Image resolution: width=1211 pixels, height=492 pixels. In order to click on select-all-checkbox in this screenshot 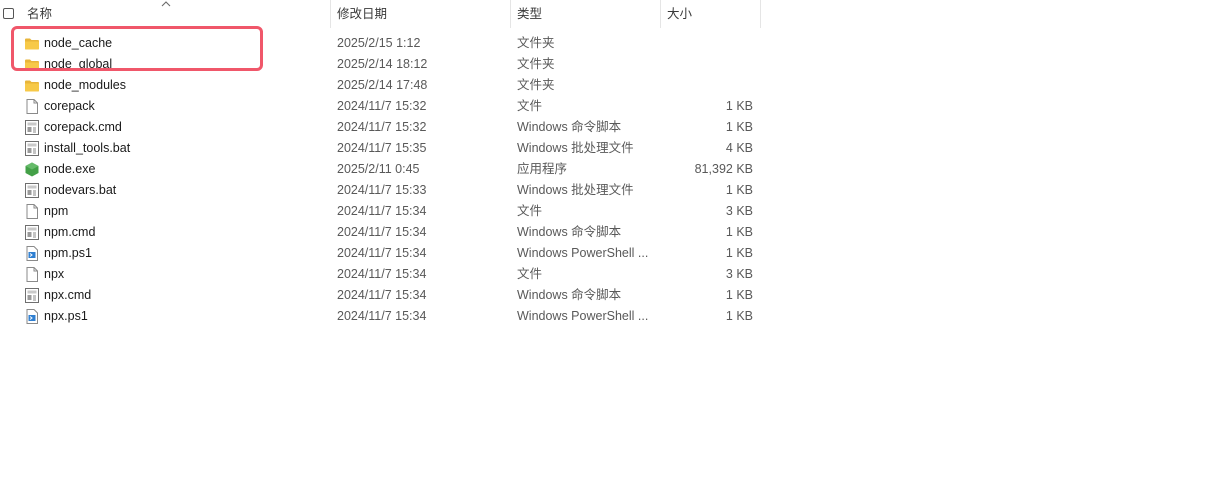, I will do `click(8, 13)`.